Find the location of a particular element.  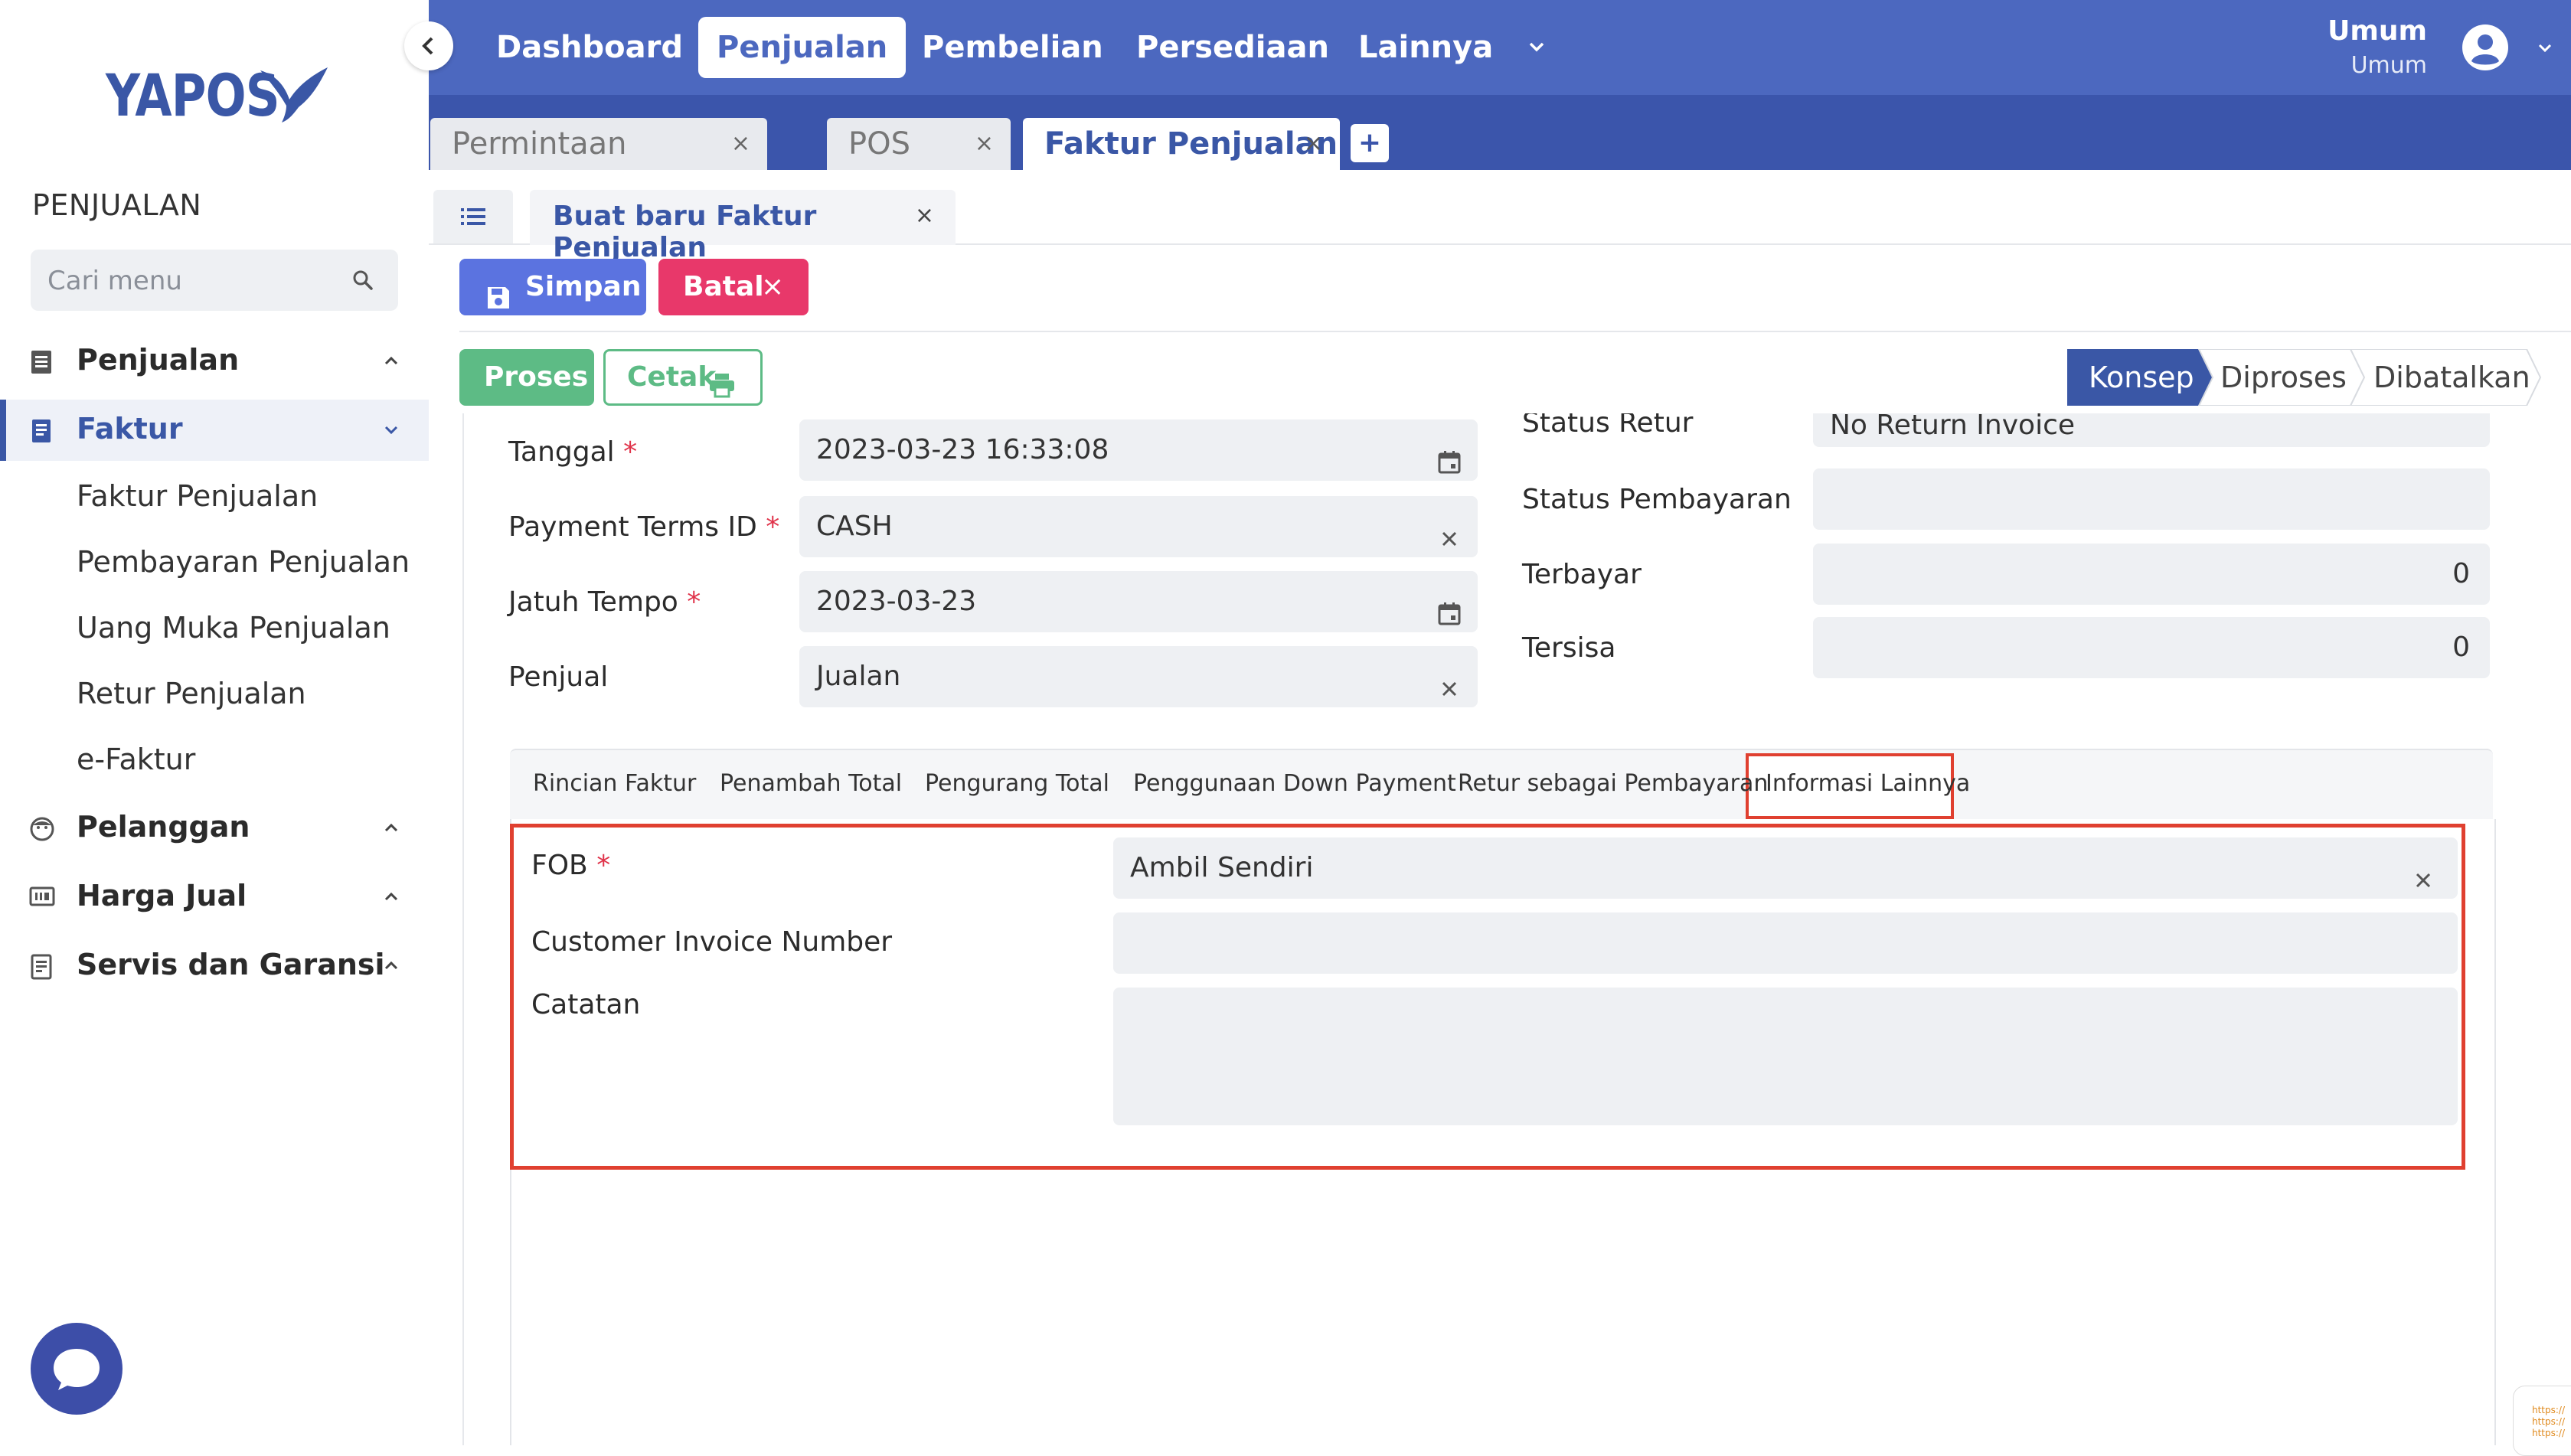

nav-dashboard: Dashboard is located at coordinates (590, 47).